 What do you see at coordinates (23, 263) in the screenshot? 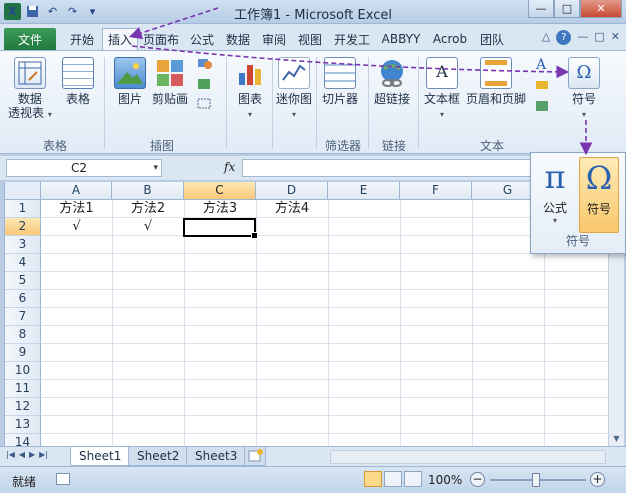
I see `row-header: 4` at bounding box center [23, 263].